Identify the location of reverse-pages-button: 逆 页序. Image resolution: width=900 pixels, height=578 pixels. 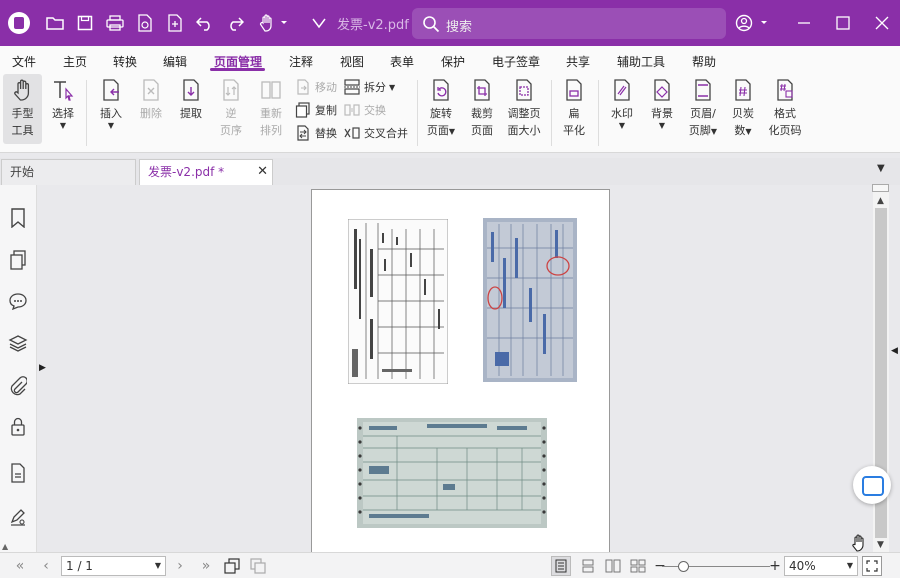
(231, 109).